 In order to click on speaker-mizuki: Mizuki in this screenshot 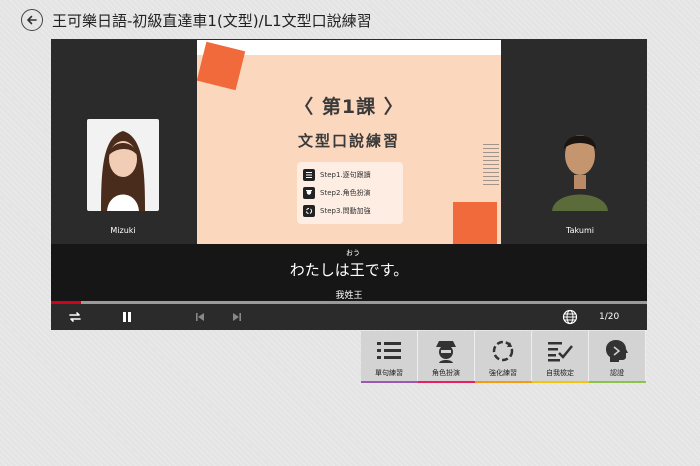, I will do `click(123, 177)`.